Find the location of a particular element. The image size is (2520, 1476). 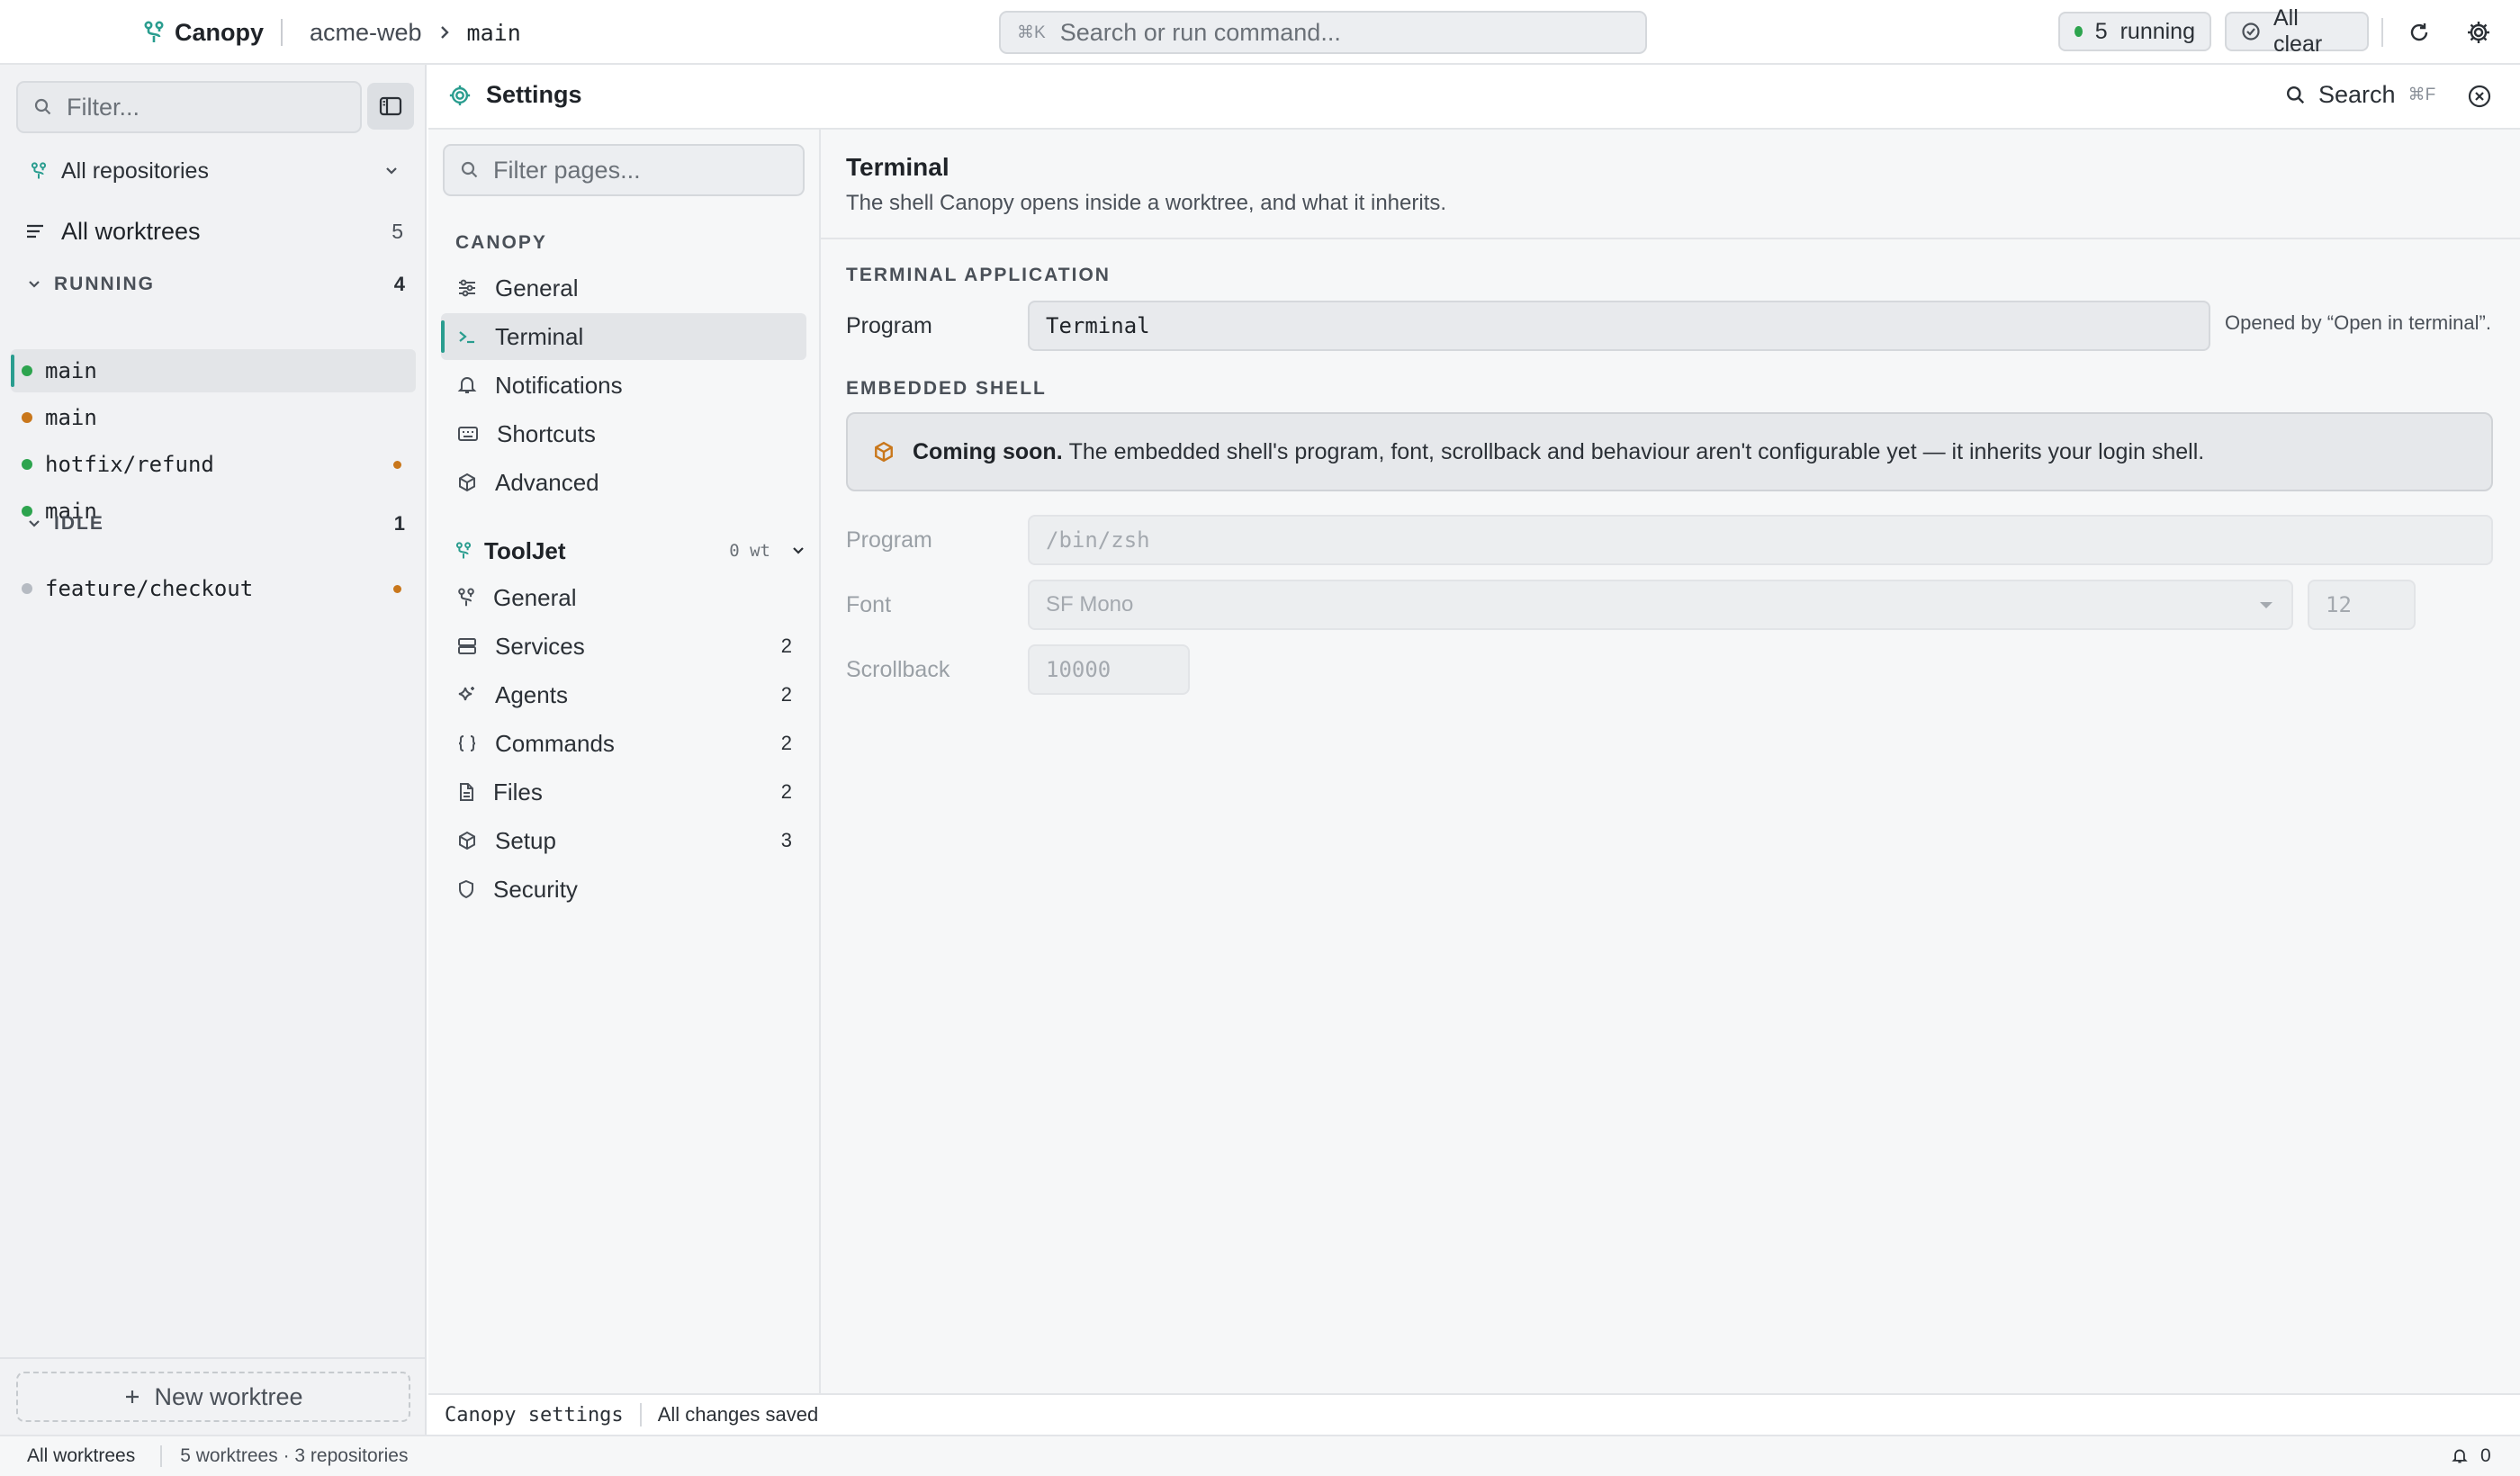

sidebar-divider is located at coordinates (213, 1358).